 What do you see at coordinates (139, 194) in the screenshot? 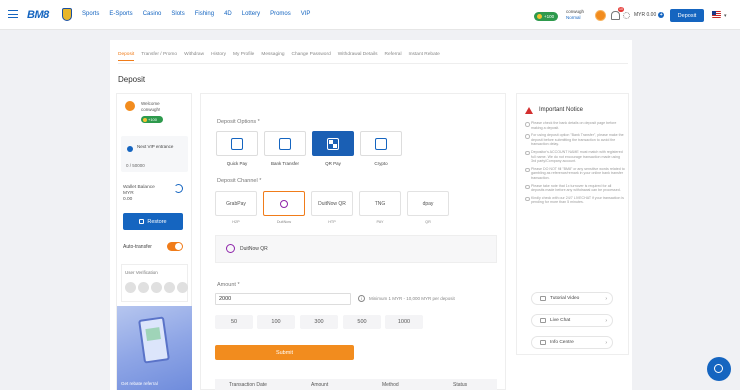
I see `wallet-balance-block: Wallet Balance MYR 0.00` at bounding box center [139, 194].